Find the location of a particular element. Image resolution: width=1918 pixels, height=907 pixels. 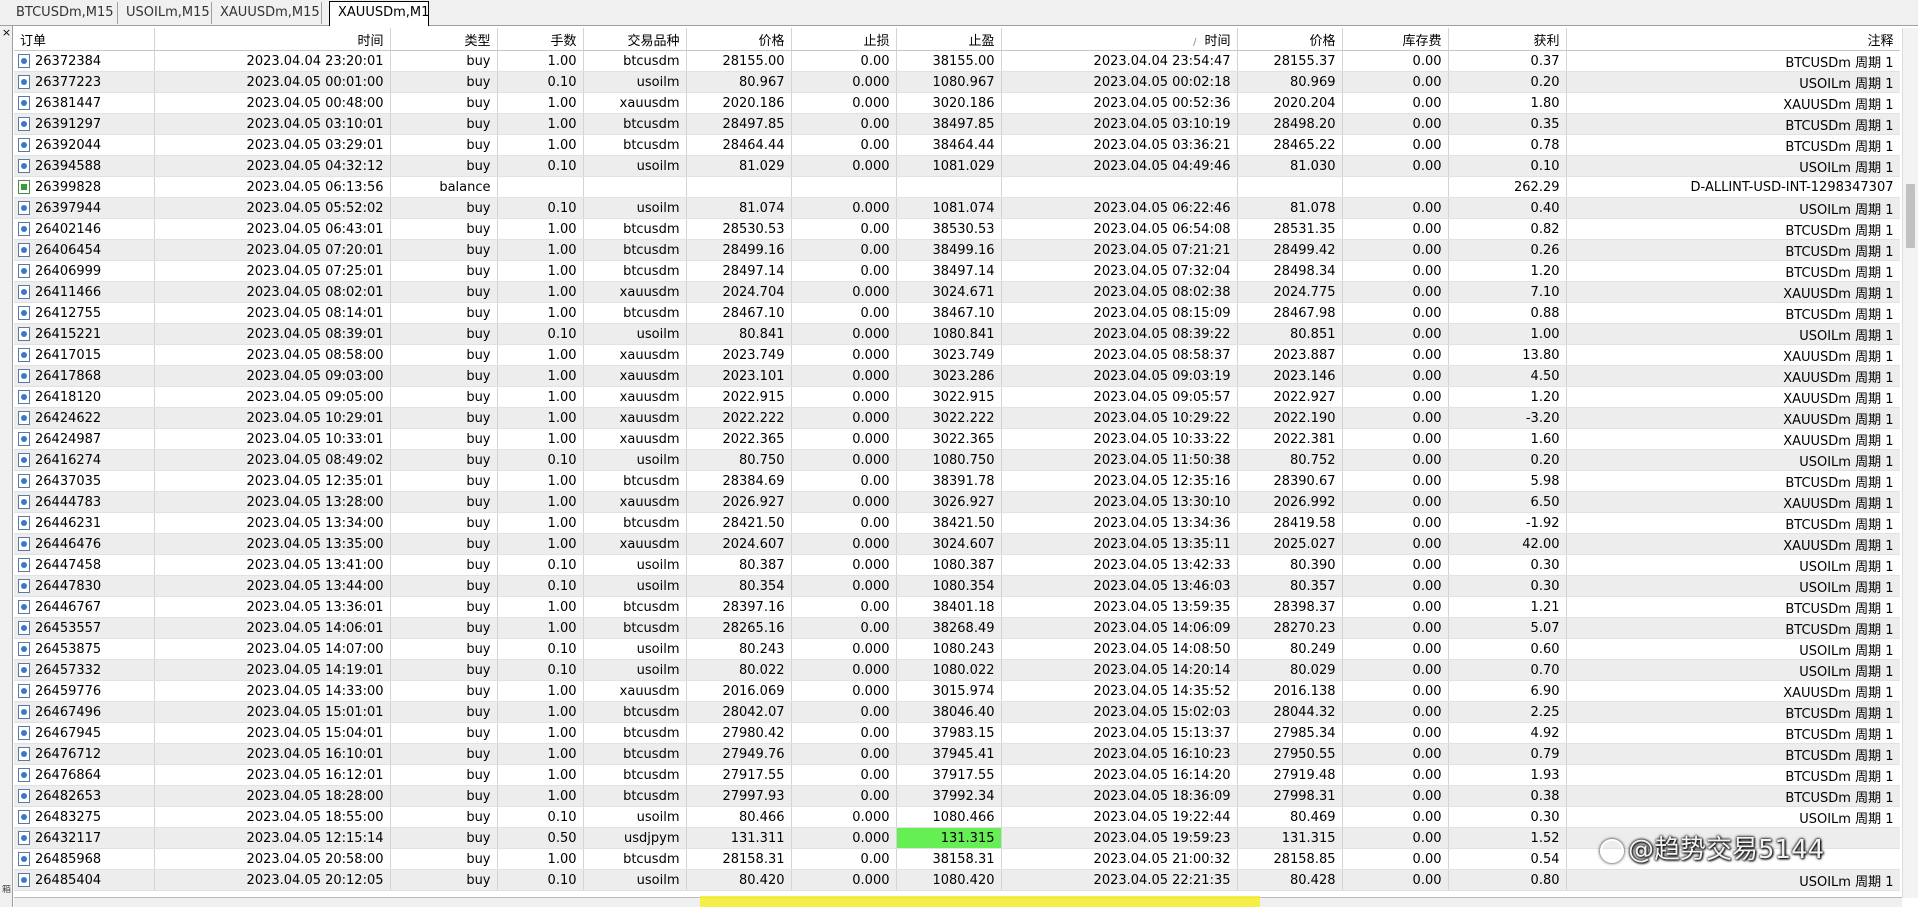

col-header-comment: 注释 is located at coordinates (1733, 39).